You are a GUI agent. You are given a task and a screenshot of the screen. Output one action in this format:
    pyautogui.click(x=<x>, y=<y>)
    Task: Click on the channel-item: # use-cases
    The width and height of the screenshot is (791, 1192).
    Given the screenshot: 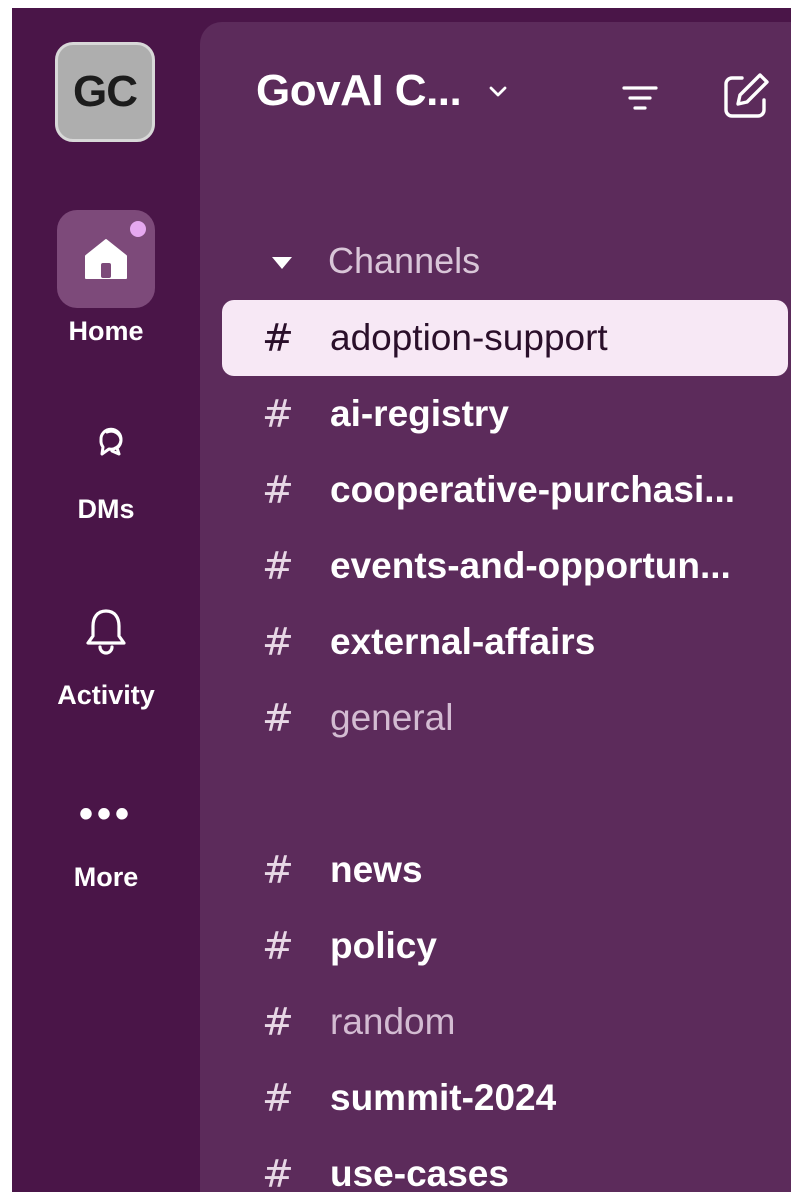 What is the action you would take?
    pyautogui.click(x=505, y=1164)
    